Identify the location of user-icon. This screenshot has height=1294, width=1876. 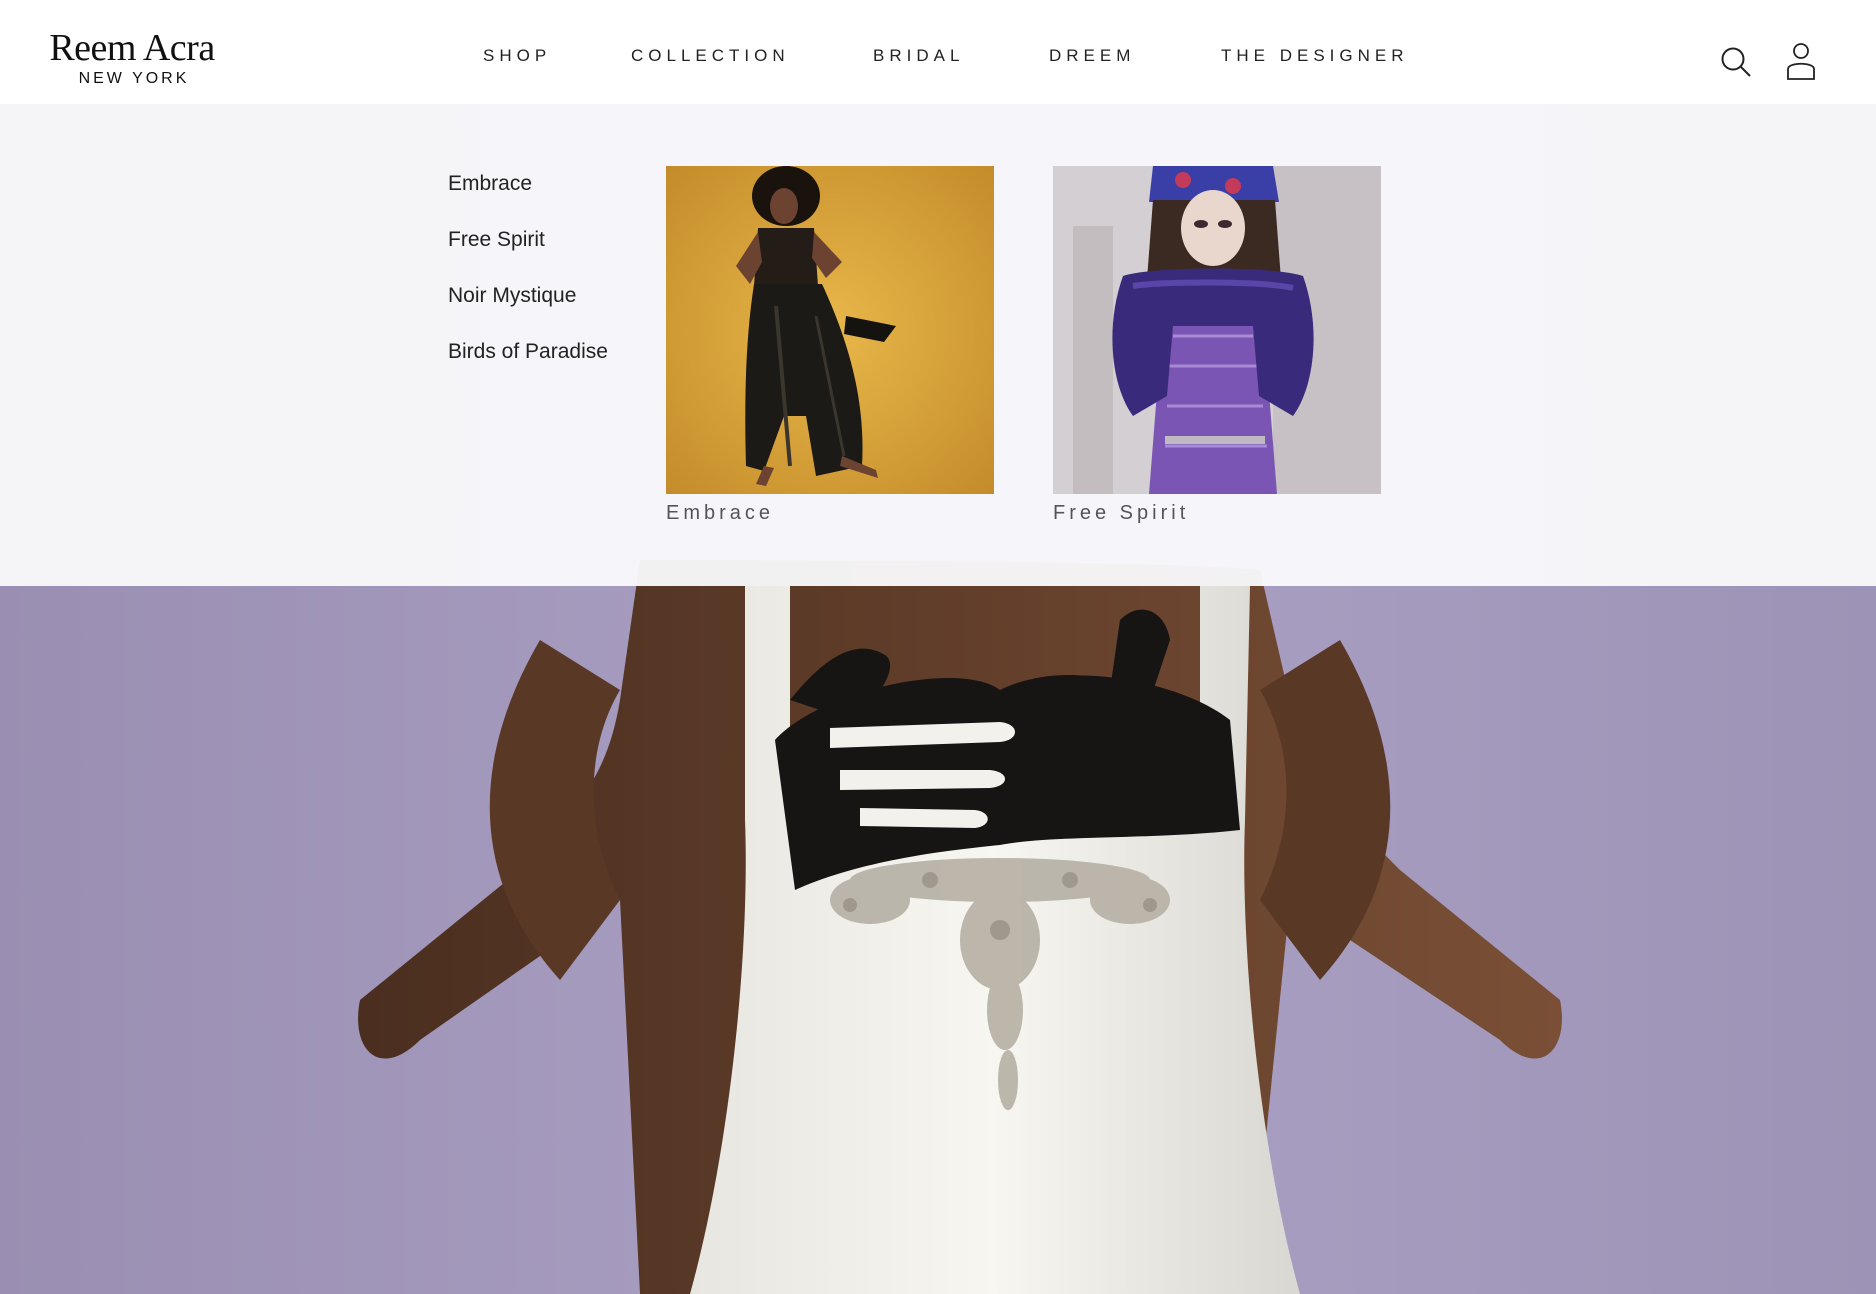
(1801, 63).